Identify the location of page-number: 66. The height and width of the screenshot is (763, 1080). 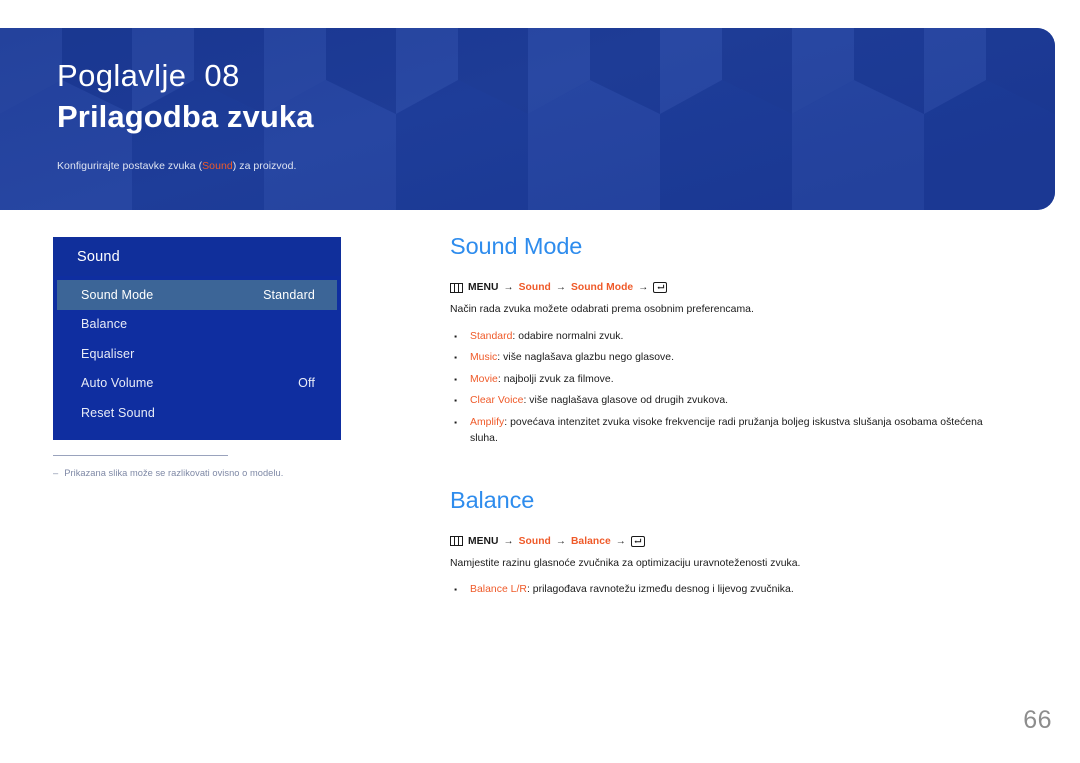
(1037, 720).